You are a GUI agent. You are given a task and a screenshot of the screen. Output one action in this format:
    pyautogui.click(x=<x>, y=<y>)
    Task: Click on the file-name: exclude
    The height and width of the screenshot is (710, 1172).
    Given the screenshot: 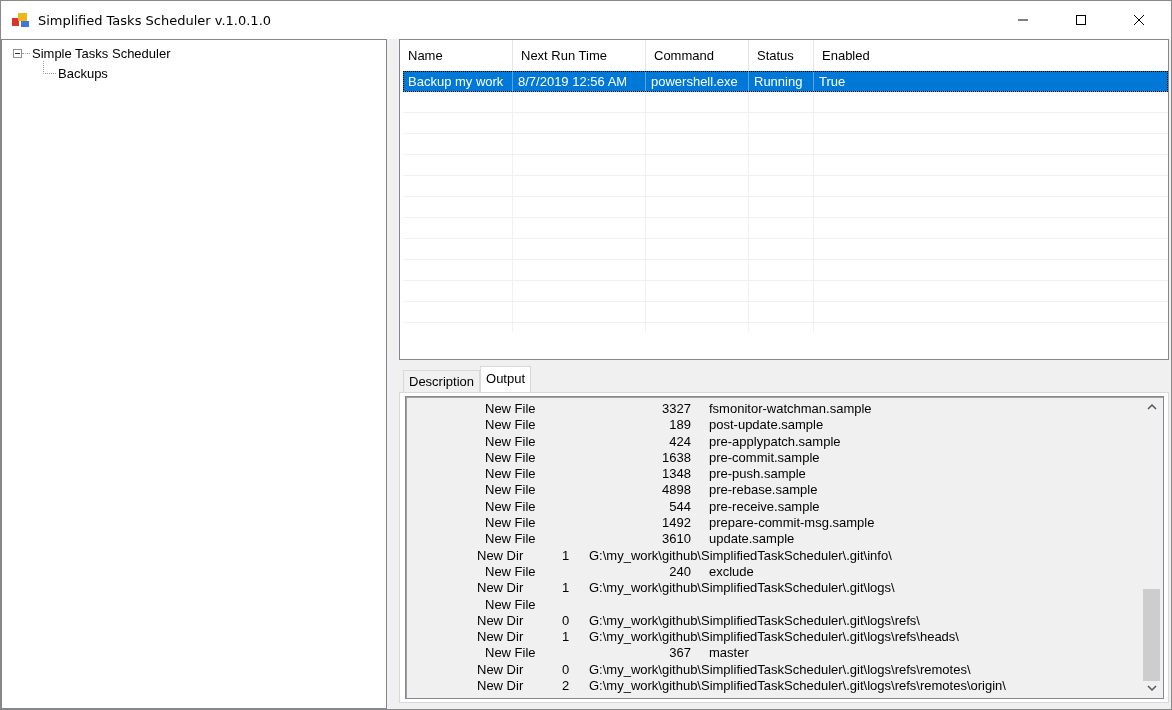 What is the action you would take?
    pyautogui.click(x=731, y=572)
    